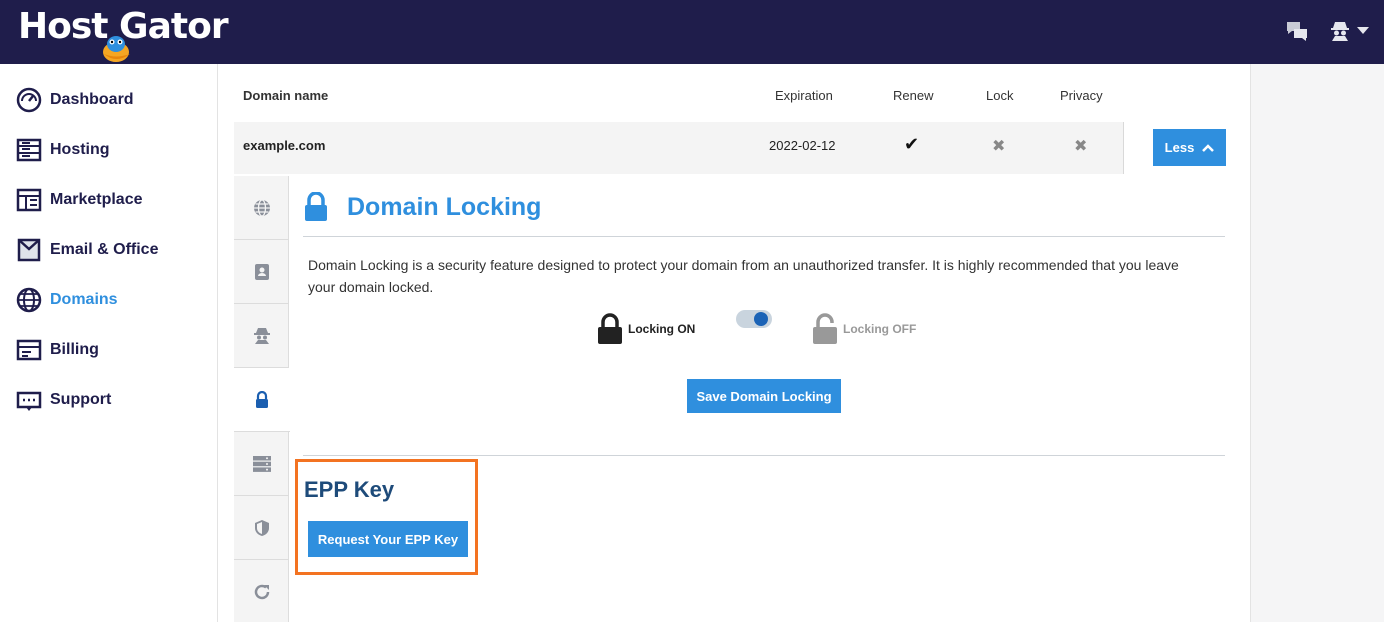 The width and height of the screenshot is (1384, 624). I want to click on tab-renewal, so click(261, 592).